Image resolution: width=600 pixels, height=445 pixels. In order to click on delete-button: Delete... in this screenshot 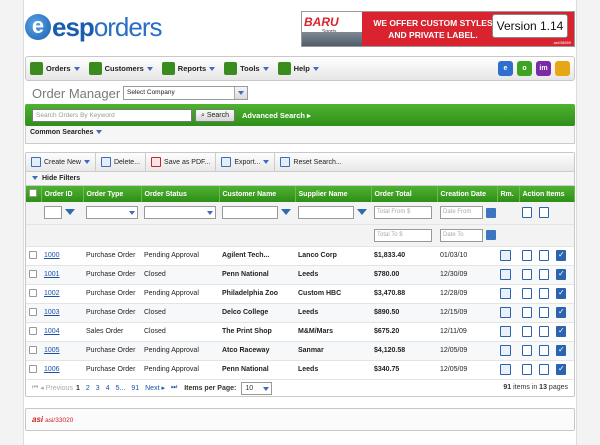, I will do `click(121, 162)`.